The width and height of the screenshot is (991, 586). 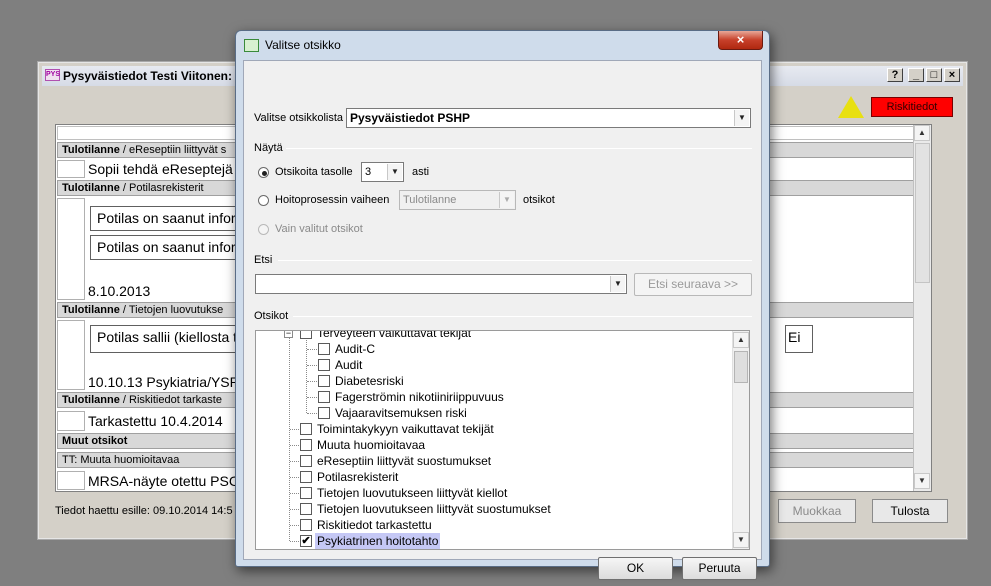 I want to click on dialog-app-icon, so click(x=251, y=45).